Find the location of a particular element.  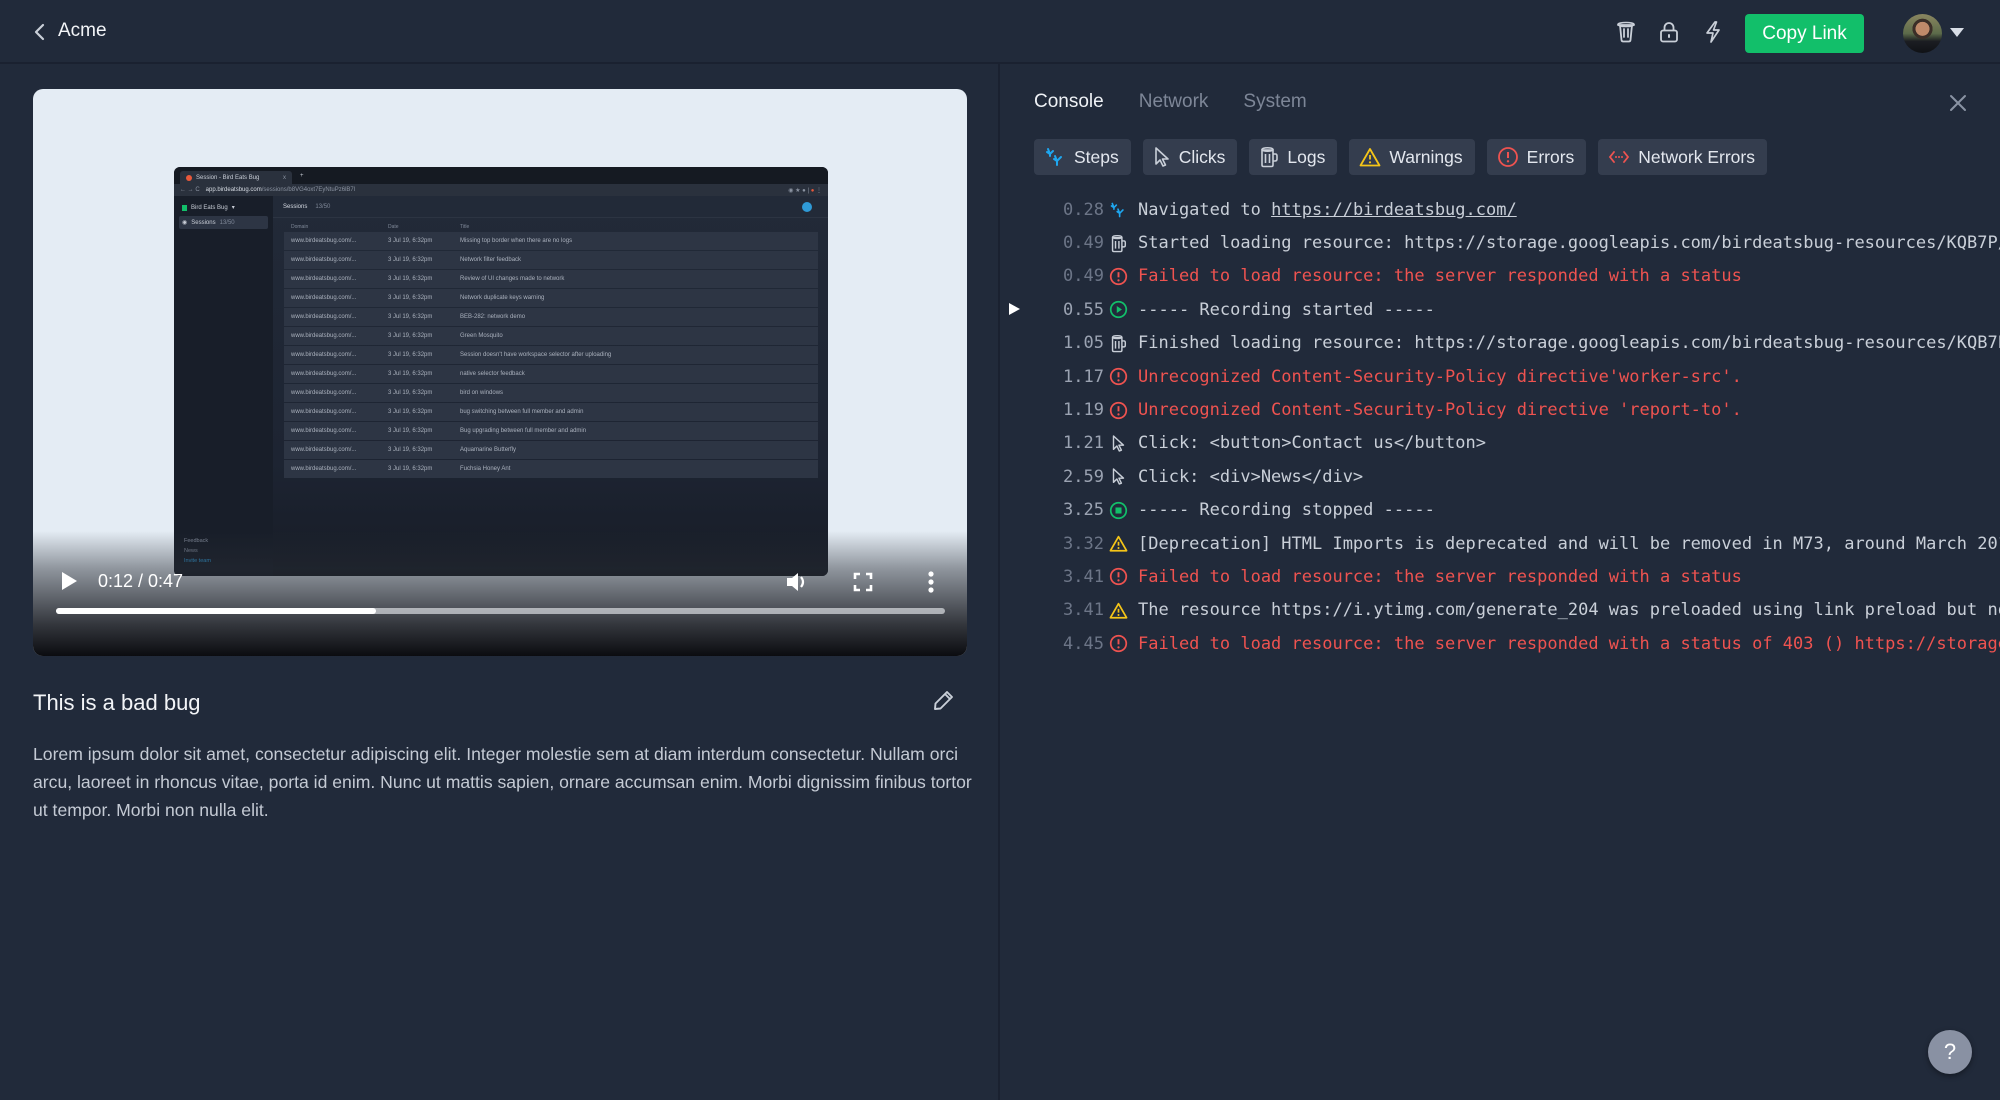

close-panel-button is located at coordinates (1958, 103).